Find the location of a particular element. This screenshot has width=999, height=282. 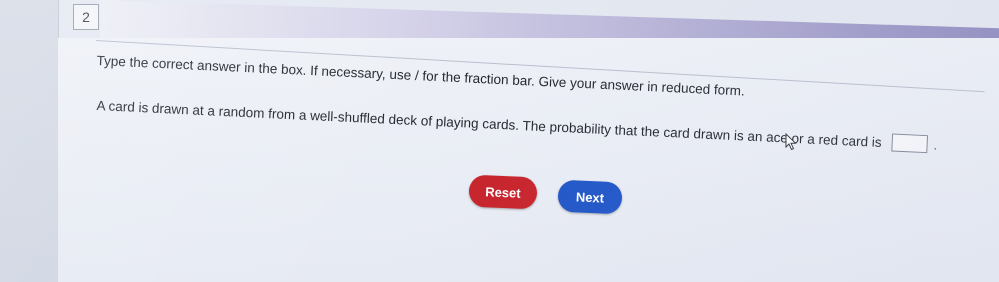

left-rail is located at coordinates (29, 141).